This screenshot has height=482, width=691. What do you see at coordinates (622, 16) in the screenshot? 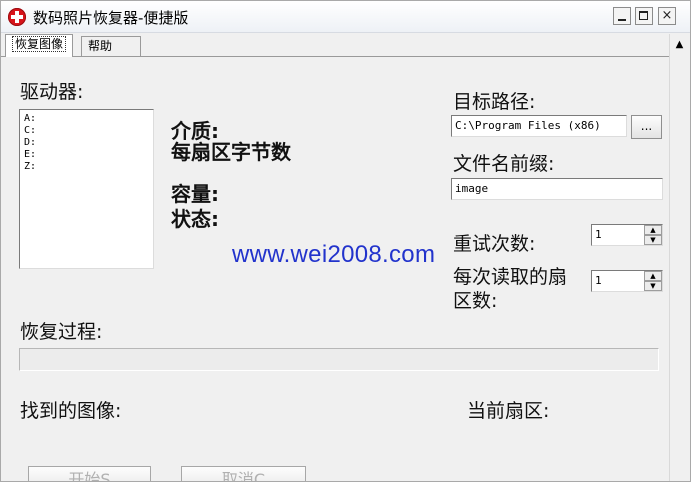
I see `minimize-button` at bounding box center [622, 16].